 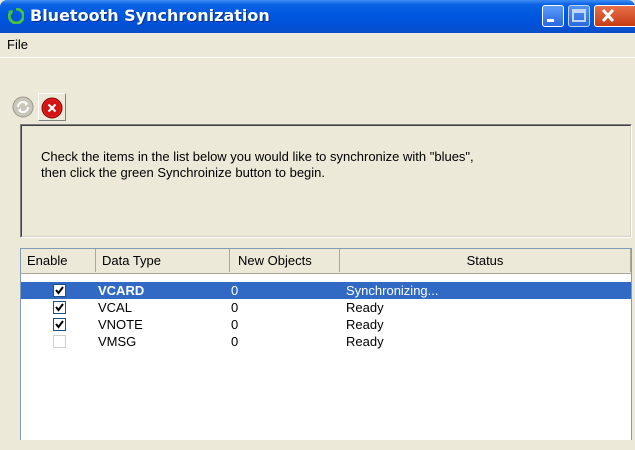 What do you see at coordinates (553, 16) in the screenshot?
I see `minimize-button` at bounding box center [553, 16].